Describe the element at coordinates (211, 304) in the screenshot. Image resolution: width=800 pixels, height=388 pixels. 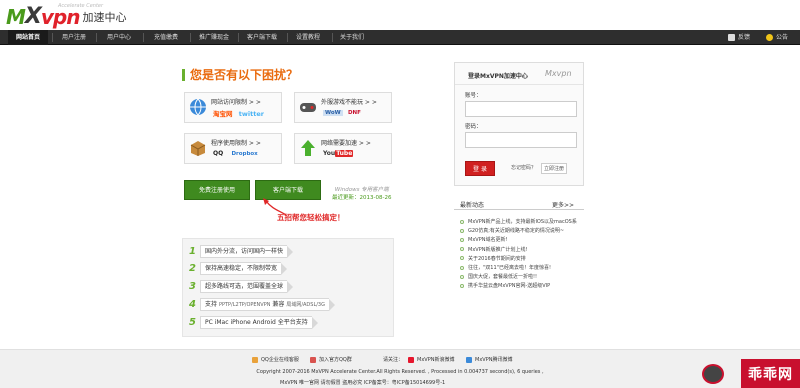
I see `step-text-a: 支持` at that location.